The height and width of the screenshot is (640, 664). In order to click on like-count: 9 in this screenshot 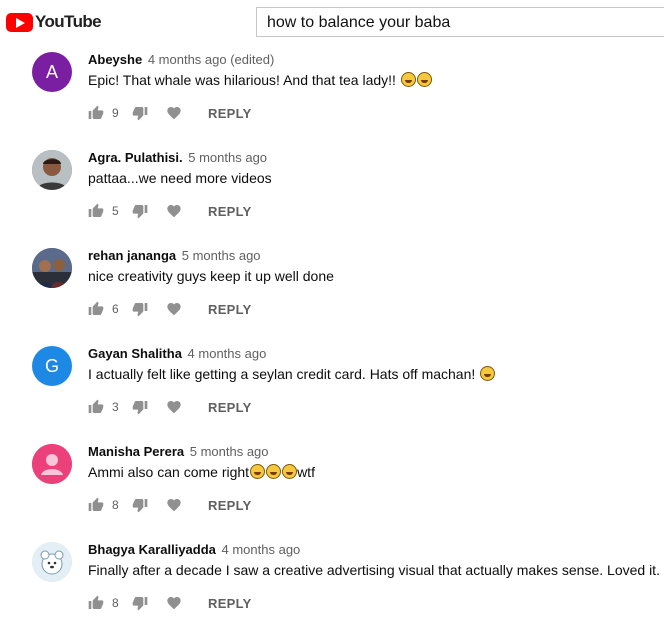, I will do `click(115, 113)`.